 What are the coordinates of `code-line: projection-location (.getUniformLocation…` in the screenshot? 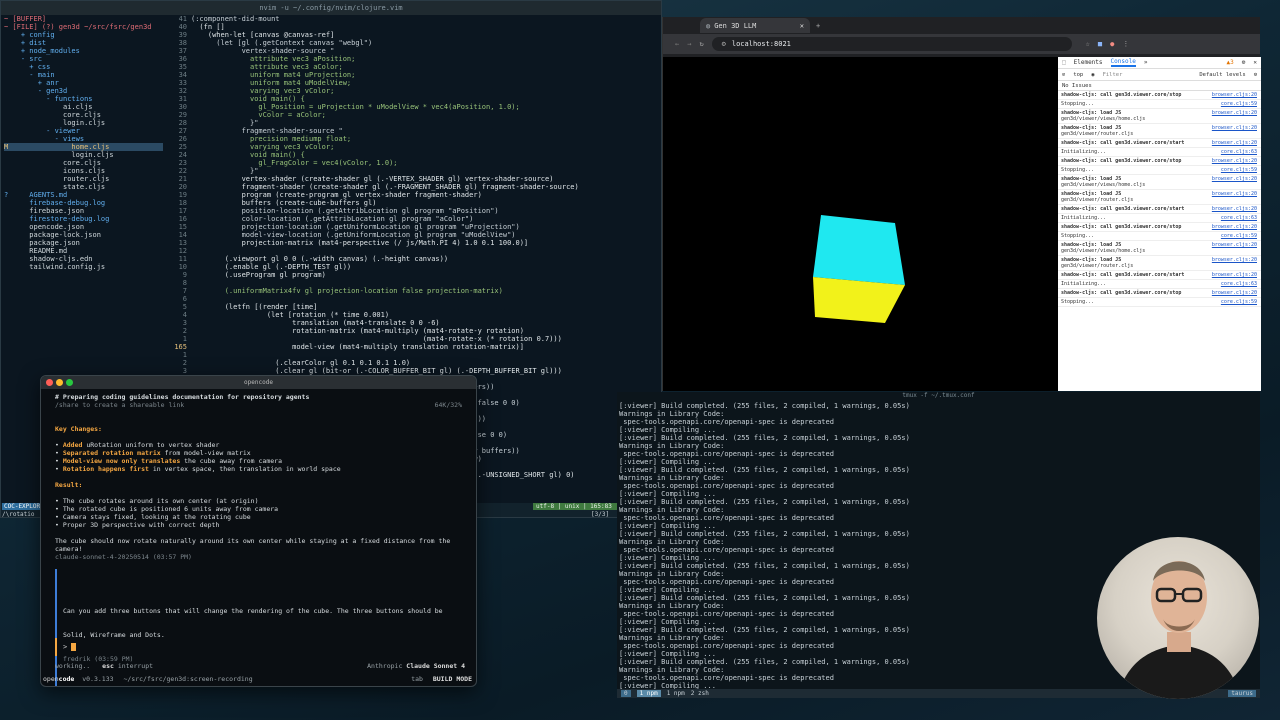 It's located at (426, 227).